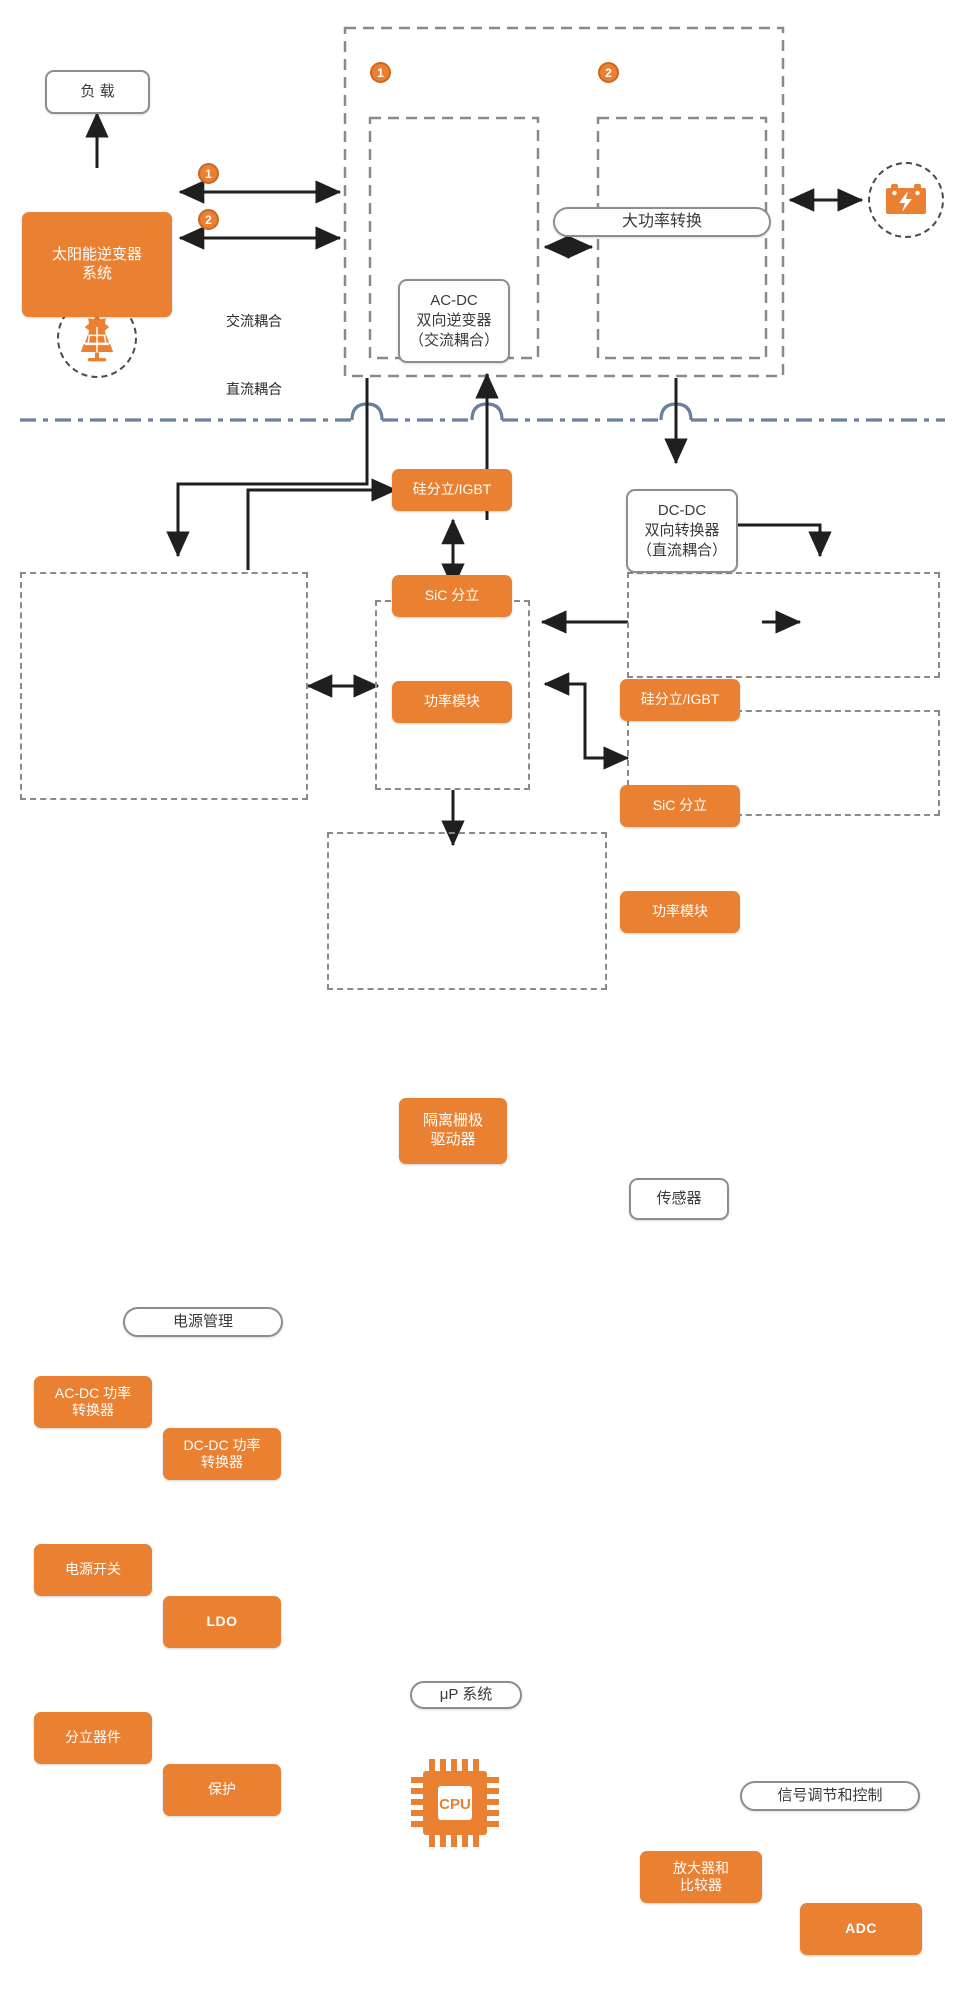 This screenshot has height=2004, width=960. I want to click on load-label: 负 载, so click(97, 91).